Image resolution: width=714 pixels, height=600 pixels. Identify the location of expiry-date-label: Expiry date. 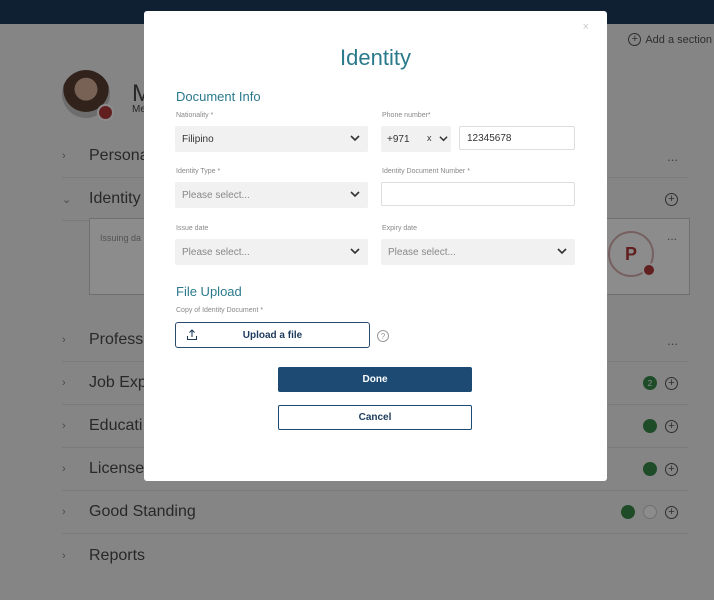
(400, 228).